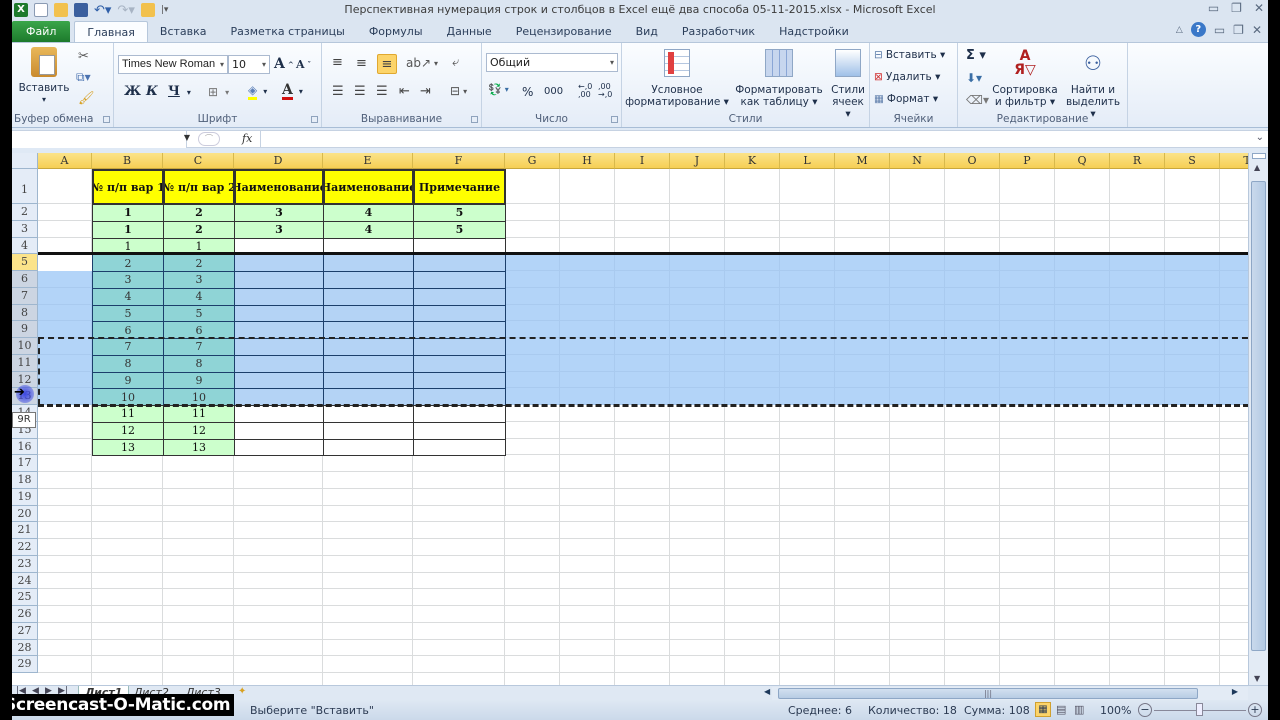 Image resolution: width=1280 pixels, height=720 pixels. Describe the element at coordinates (1257, 30) in the screenshot. I see `workbook-close-icon: ✕` at that location.